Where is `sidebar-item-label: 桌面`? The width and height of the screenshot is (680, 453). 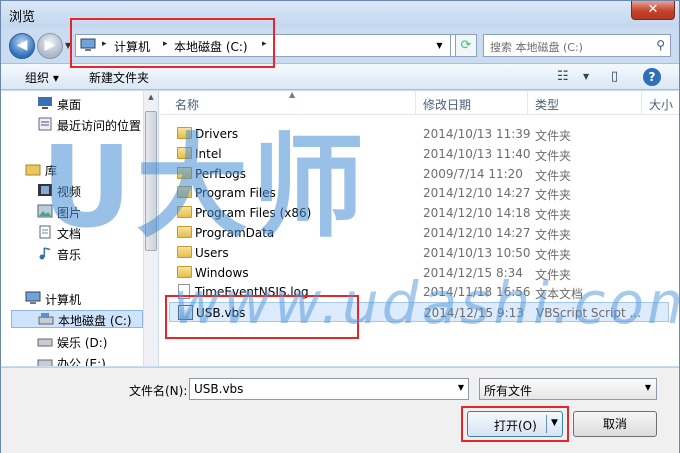
sidebar-item-label: 桌面 is located at coordinates (69, 105).